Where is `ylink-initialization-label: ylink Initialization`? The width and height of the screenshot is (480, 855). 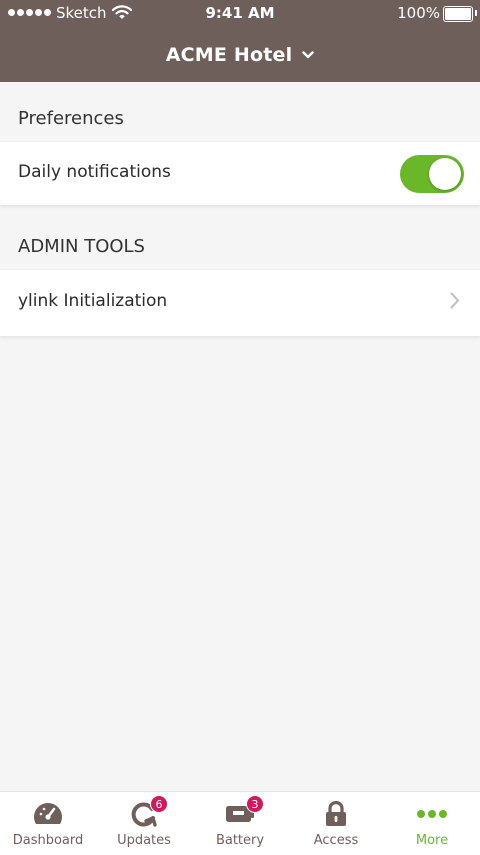 ylink-initialization-label: ylink Initialization is located at coordinates (93, 301).